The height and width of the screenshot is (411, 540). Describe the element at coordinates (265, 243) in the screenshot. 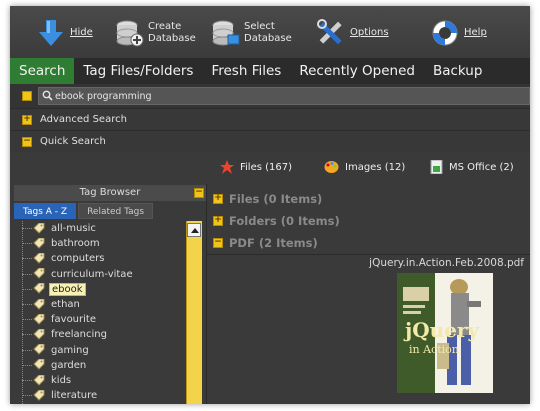

I see `group-pdf: − PDF (2 Items)` at that location.